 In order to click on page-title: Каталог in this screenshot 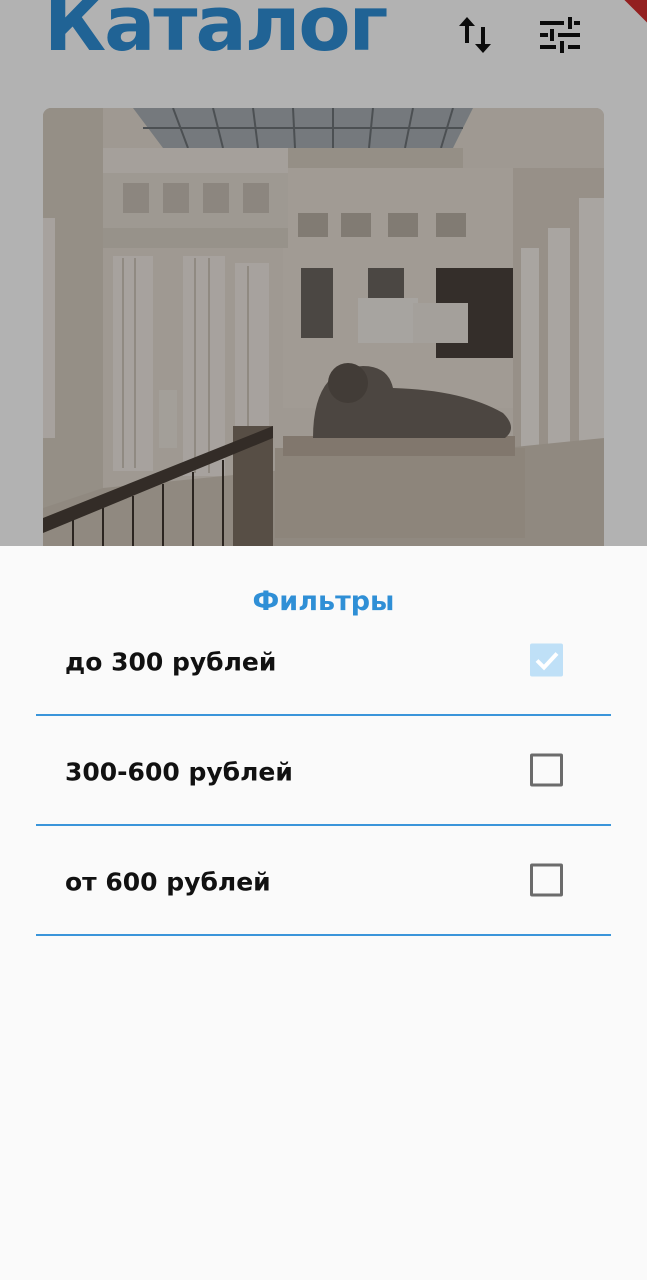, I will do `click(216, 34)`.